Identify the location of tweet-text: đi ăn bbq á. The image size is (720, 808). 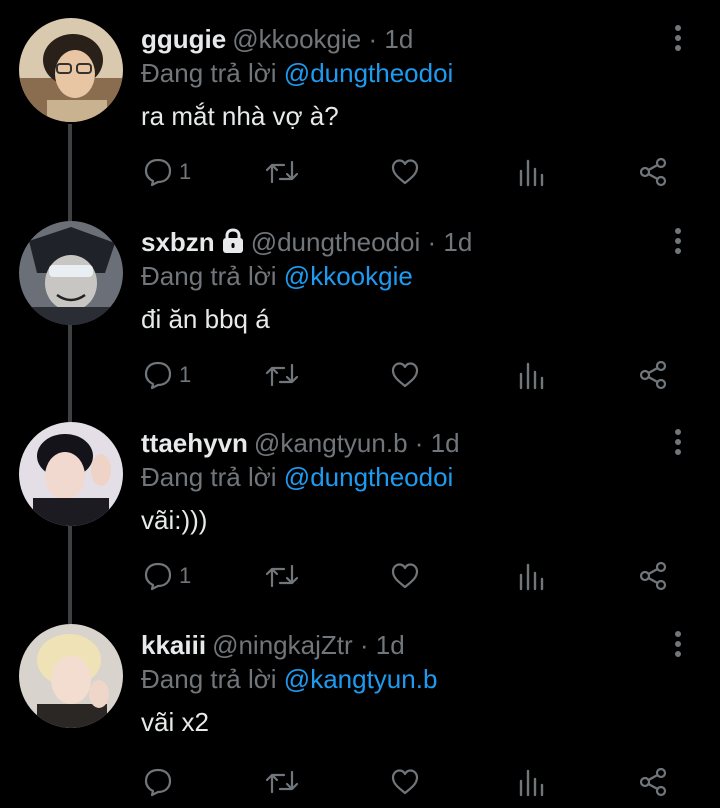
(205, 319).